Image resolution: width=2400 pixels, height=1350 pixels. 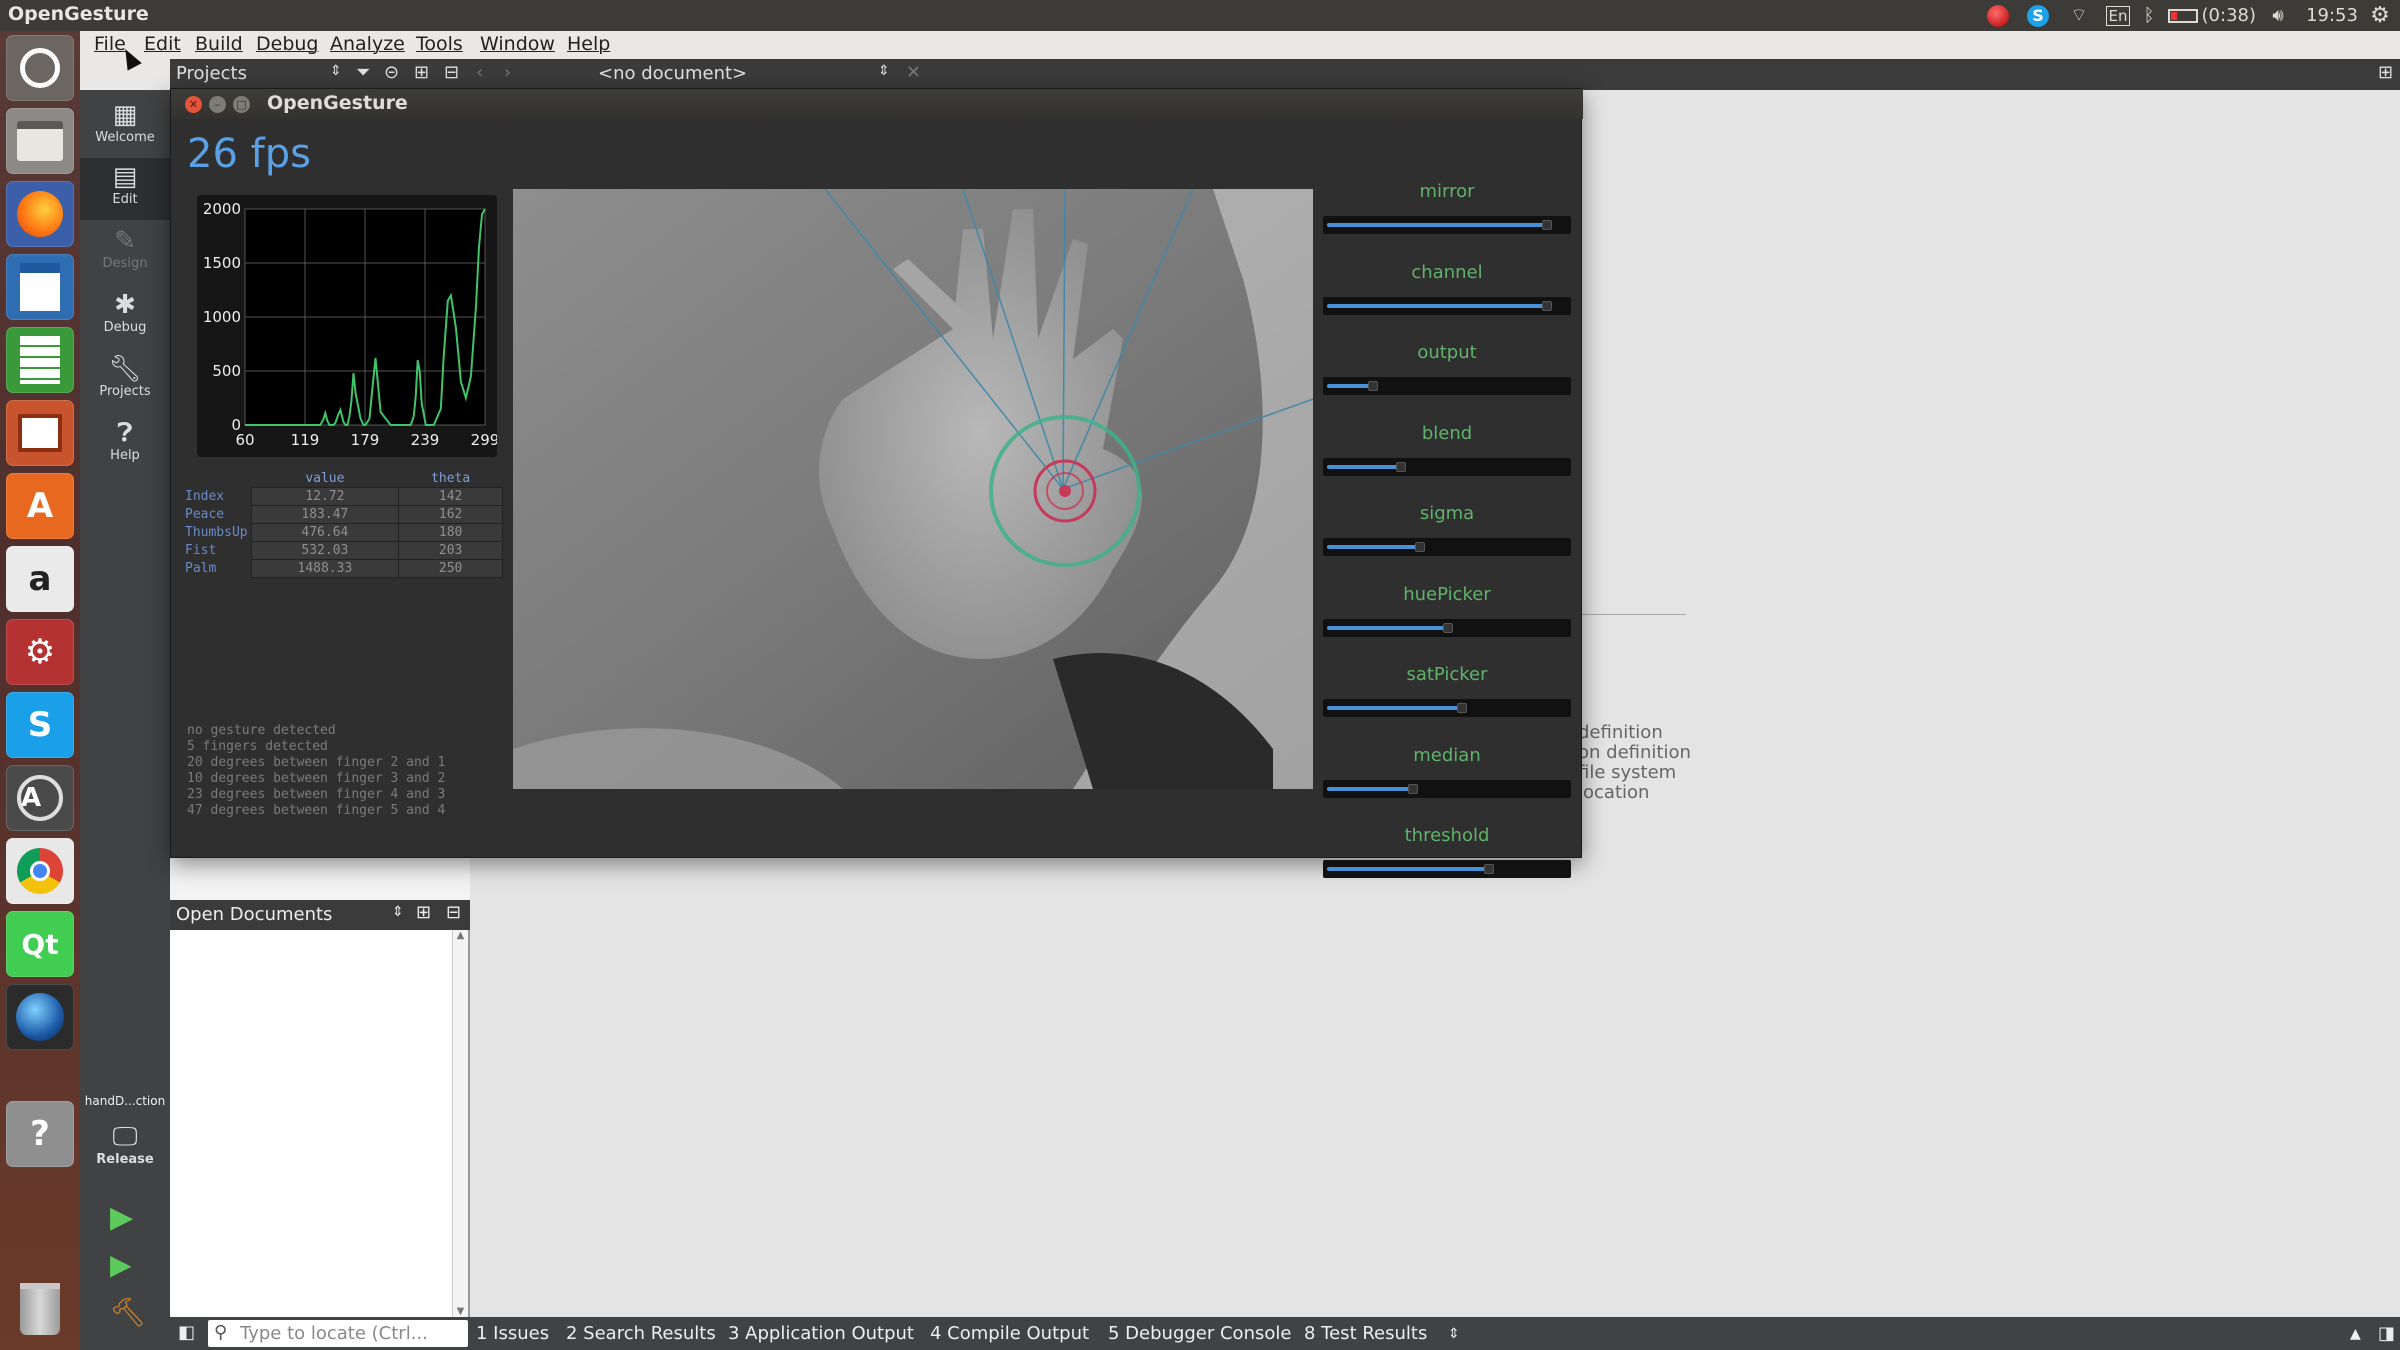 What do you see at coordinates (287, 44) in the screenshot?
I see `menu-debug: Debug` at bounding box center [287, 44].